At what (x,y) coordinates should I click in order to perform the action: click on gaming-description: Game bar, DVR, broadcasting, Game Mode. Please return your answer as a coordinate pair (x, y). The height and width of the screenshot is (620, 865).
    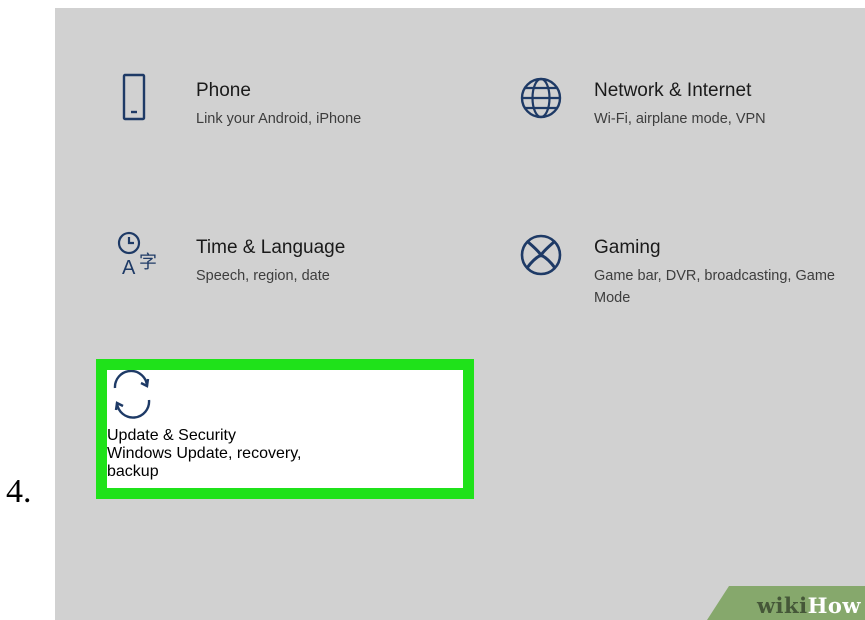
    Looking at the image, I should click on (714, 287).